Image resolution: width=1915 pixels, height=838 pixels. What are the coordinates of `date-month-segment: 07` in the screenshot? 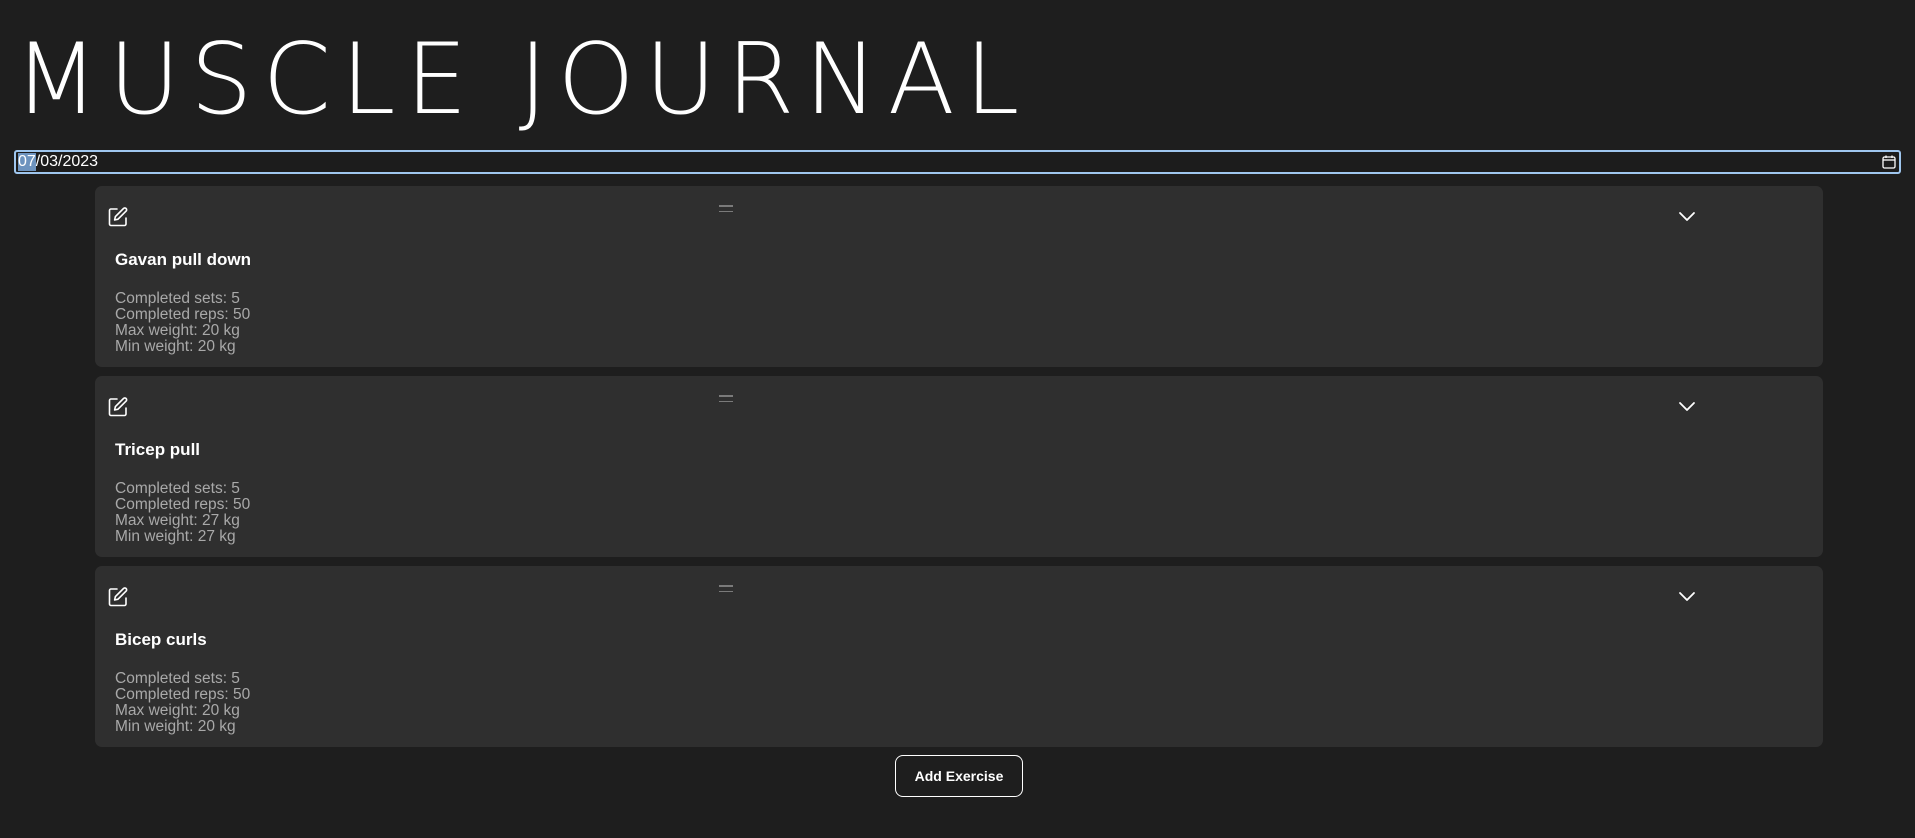 It's located at (27, 162).